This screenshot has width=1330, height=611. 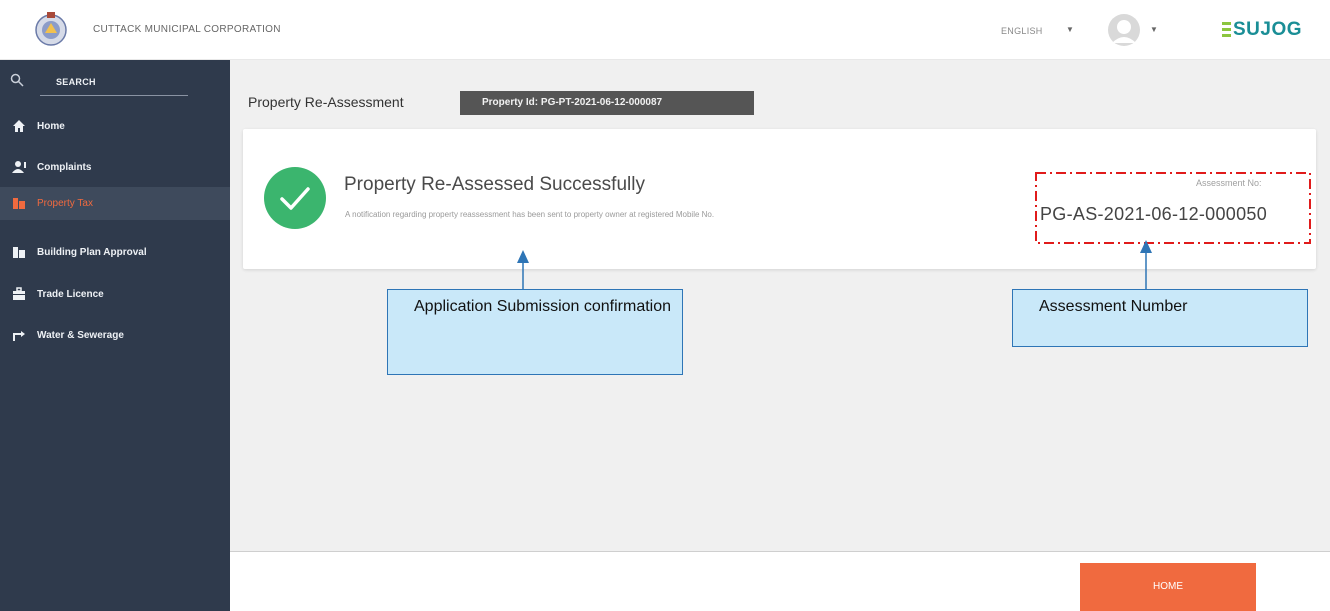 What do you see at coordinates (115, 294) in the screenshot?
I see `sidebar-item-trade-licence: Trade Licence` at bounding box center [115, 294].